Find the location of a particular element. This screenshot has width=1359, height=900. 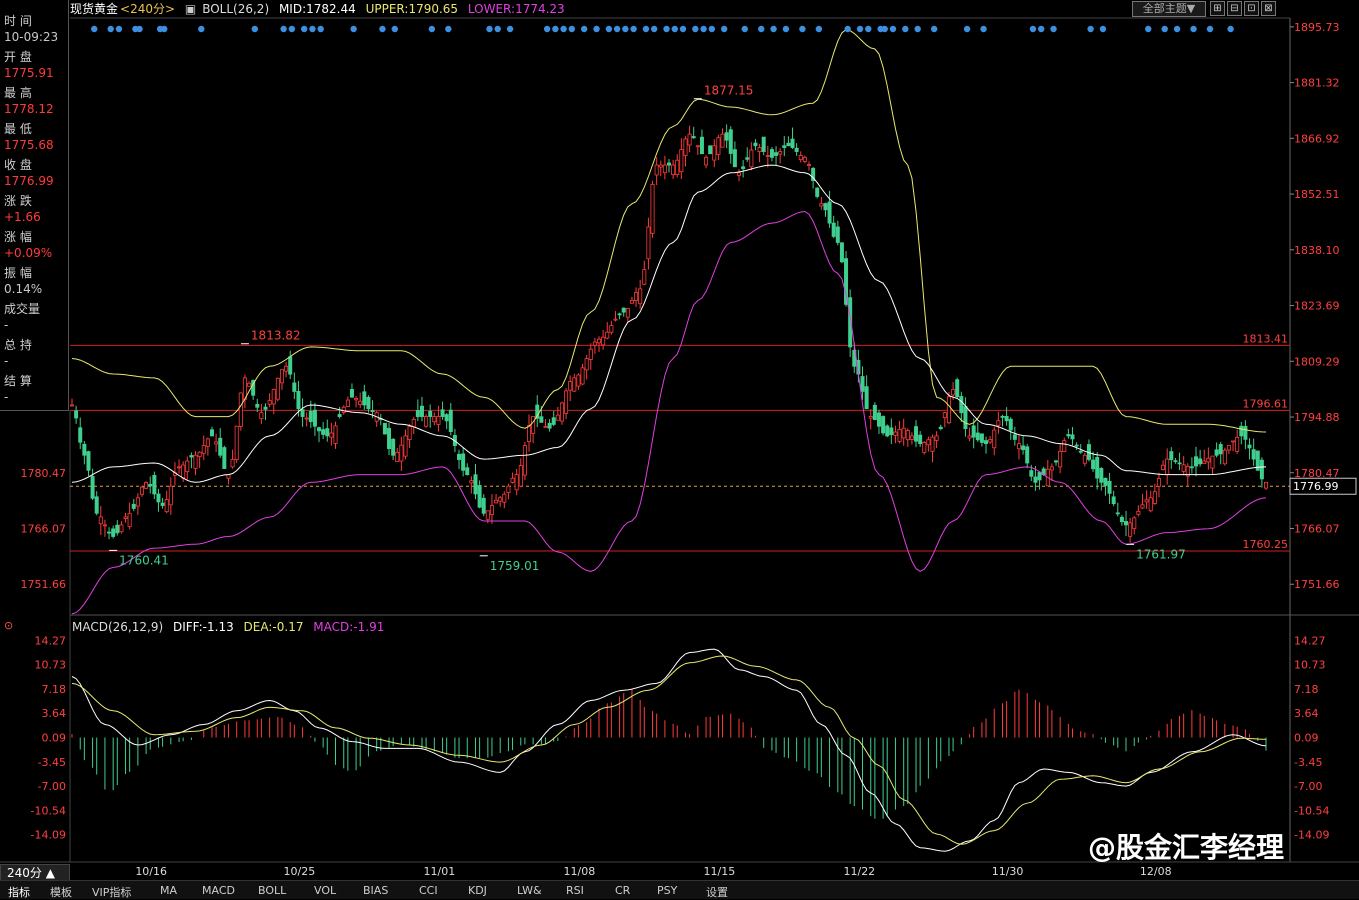

tab-4: MACD is located at coordinates (218, 890).